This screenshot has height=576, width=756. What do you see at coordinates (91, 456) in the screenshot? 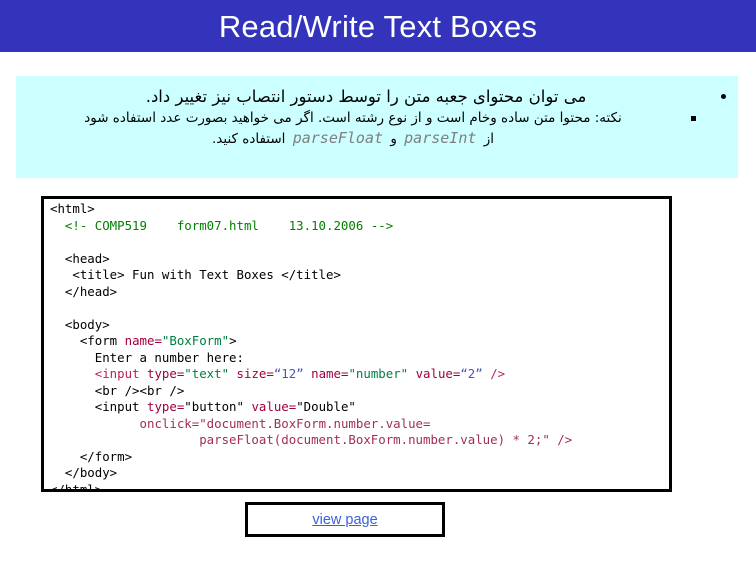
I see `code-token: </form>` at bounding box center [91, 456].